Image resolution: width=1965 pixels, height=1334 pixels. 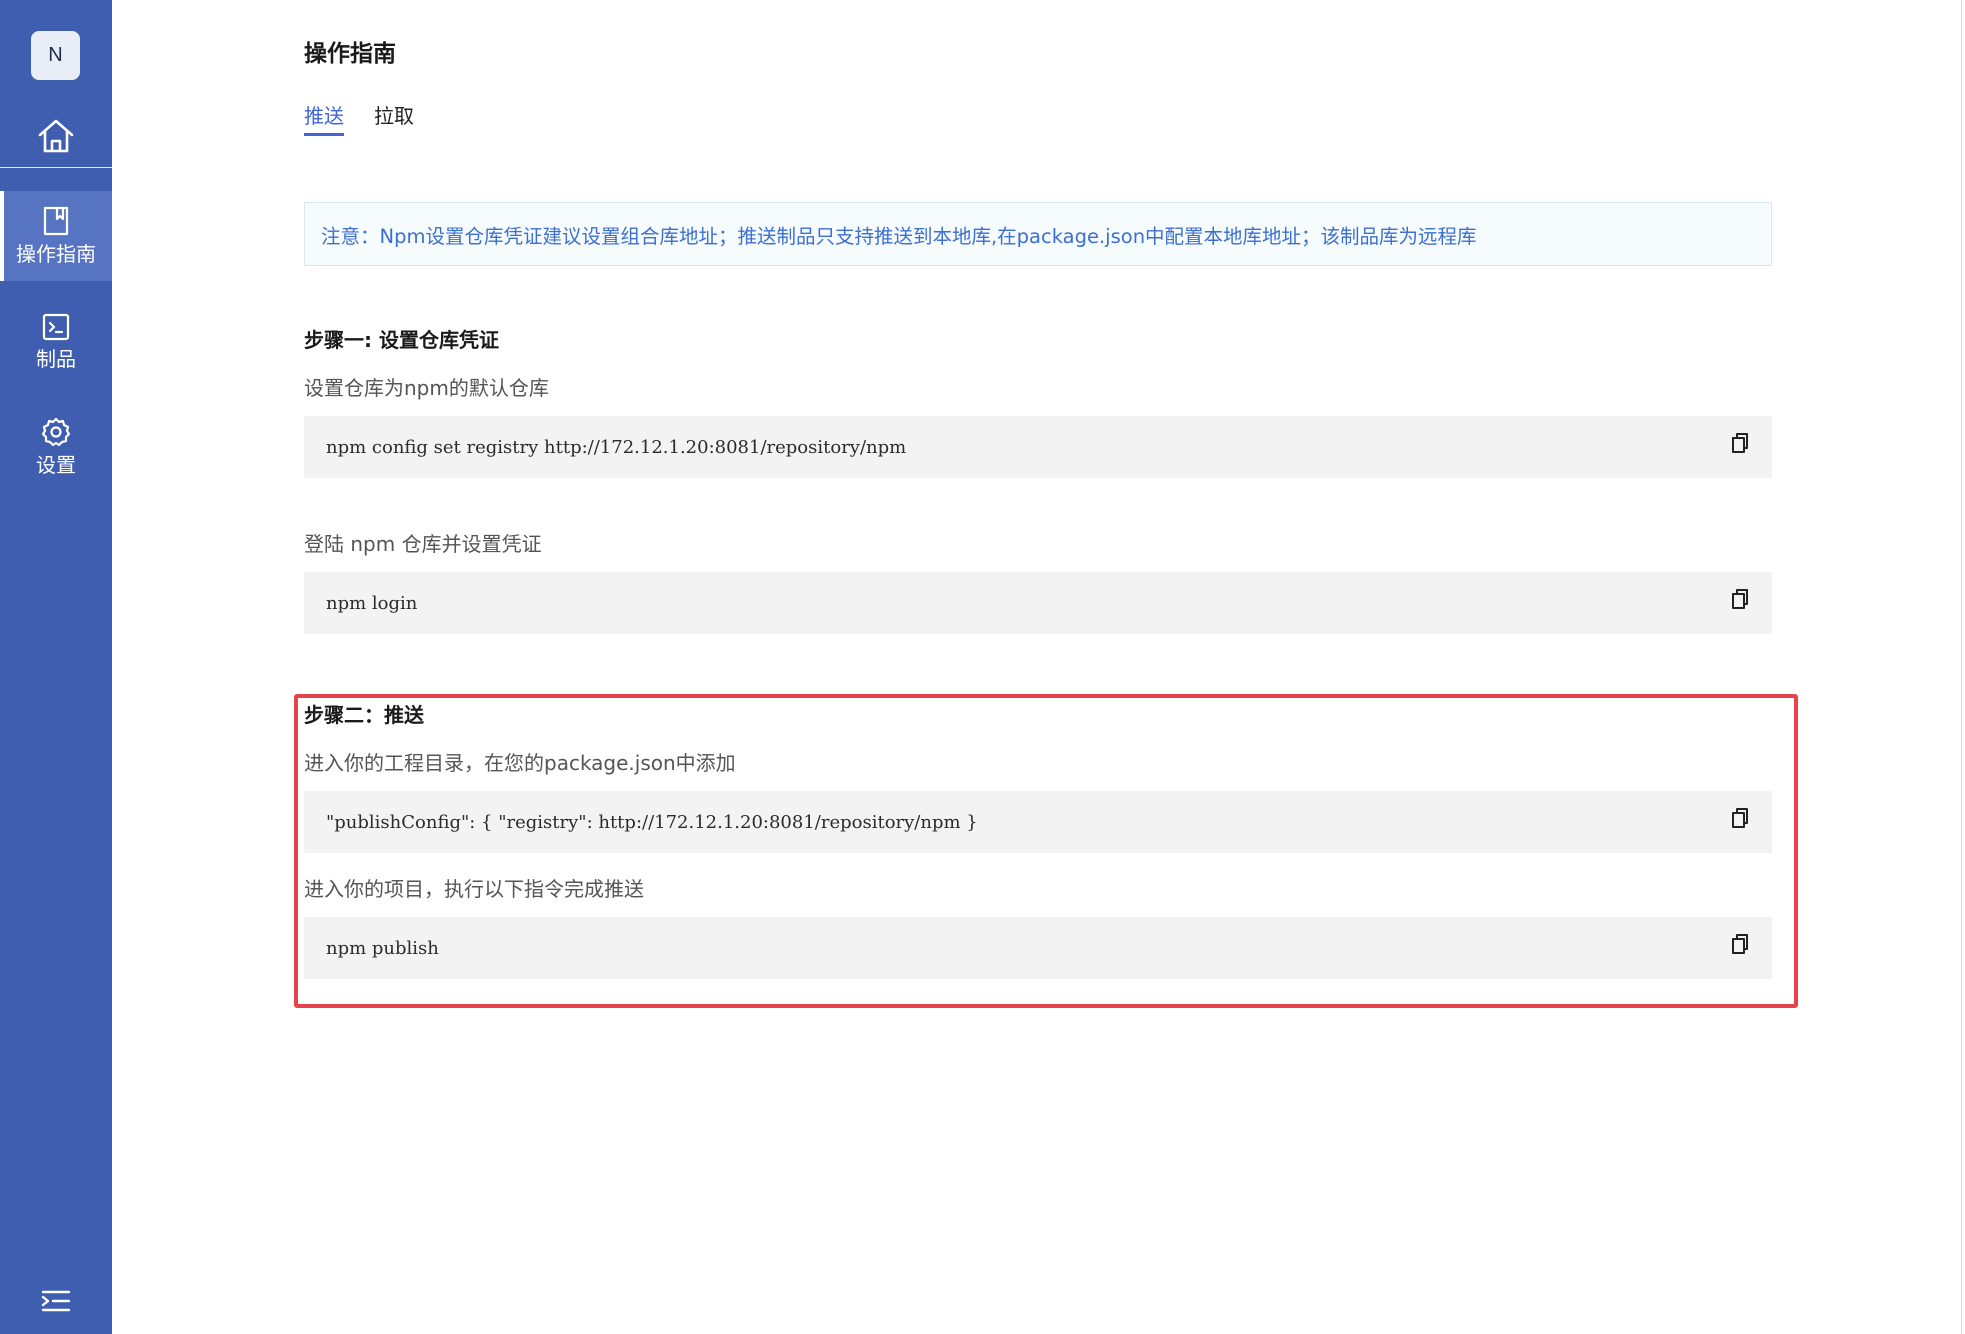 I want to click on scrollbar-track, so click(x=1961, y=667).